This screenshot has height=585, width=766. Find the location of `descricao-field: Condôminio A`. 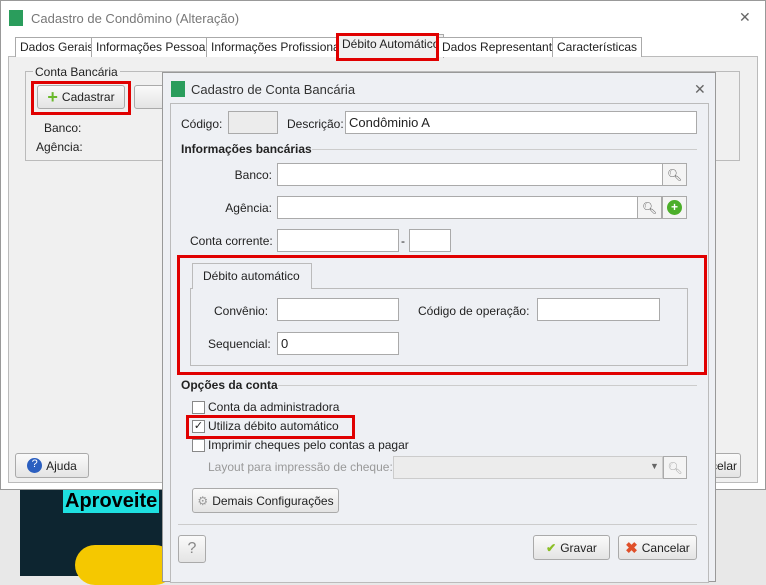

descricao-field: Condôminio A is located at coordinates (521, 122).